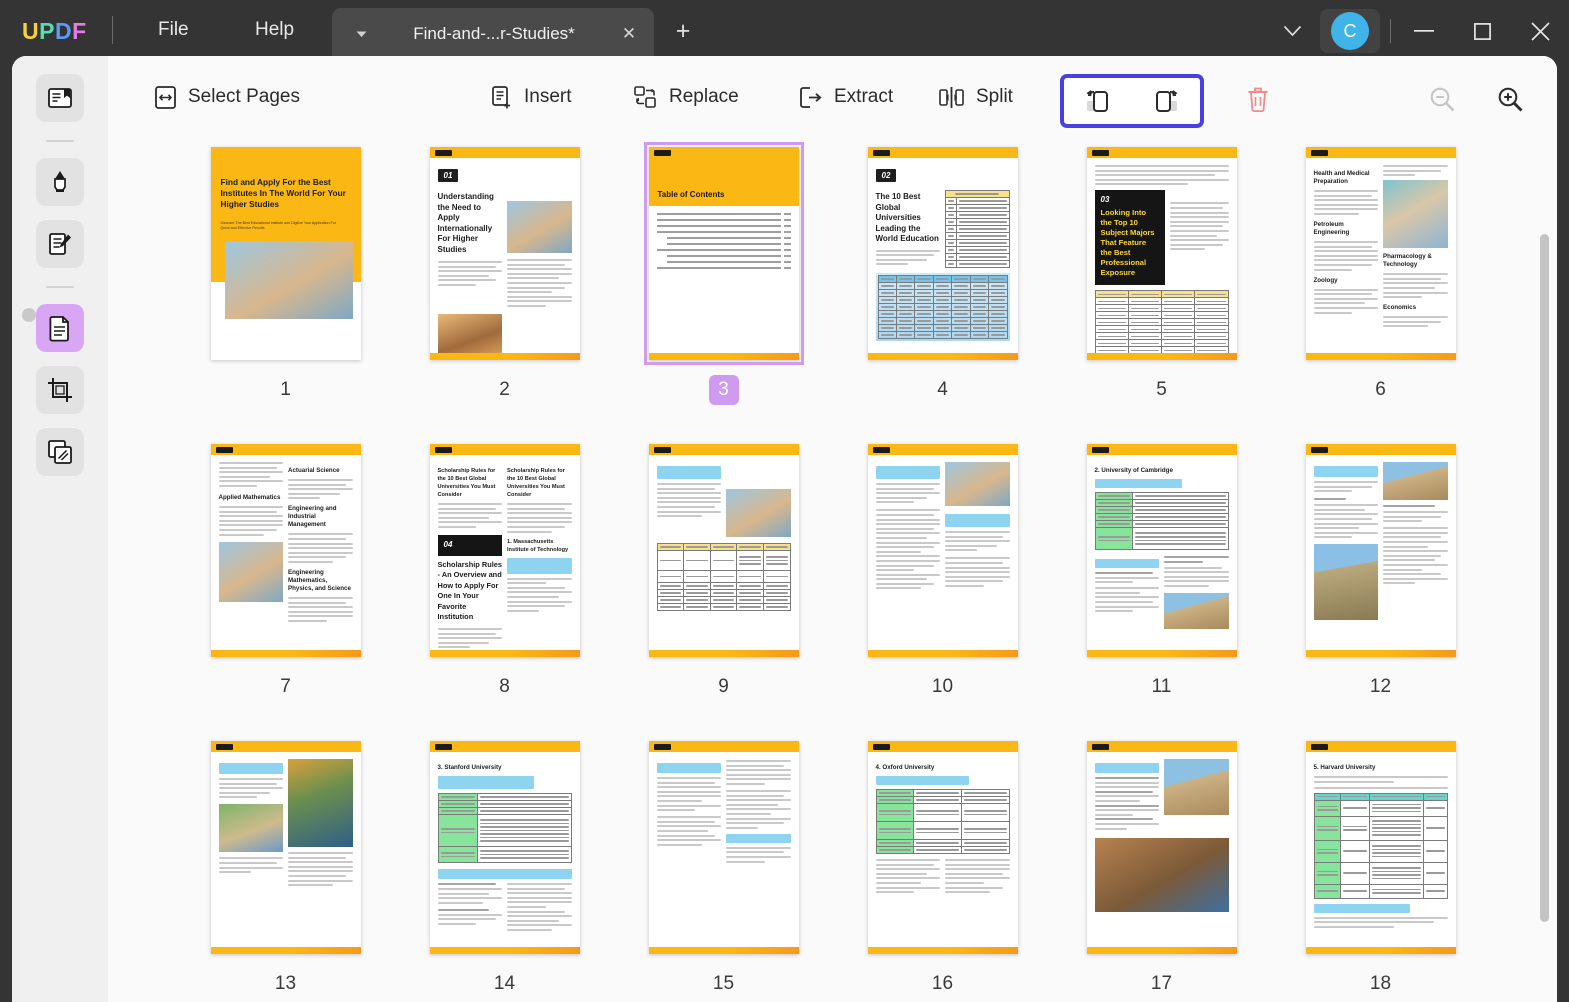 The height and width of the screenshot is (1002, 1569). I want to click on page-photo-table, so click(1161, 875).